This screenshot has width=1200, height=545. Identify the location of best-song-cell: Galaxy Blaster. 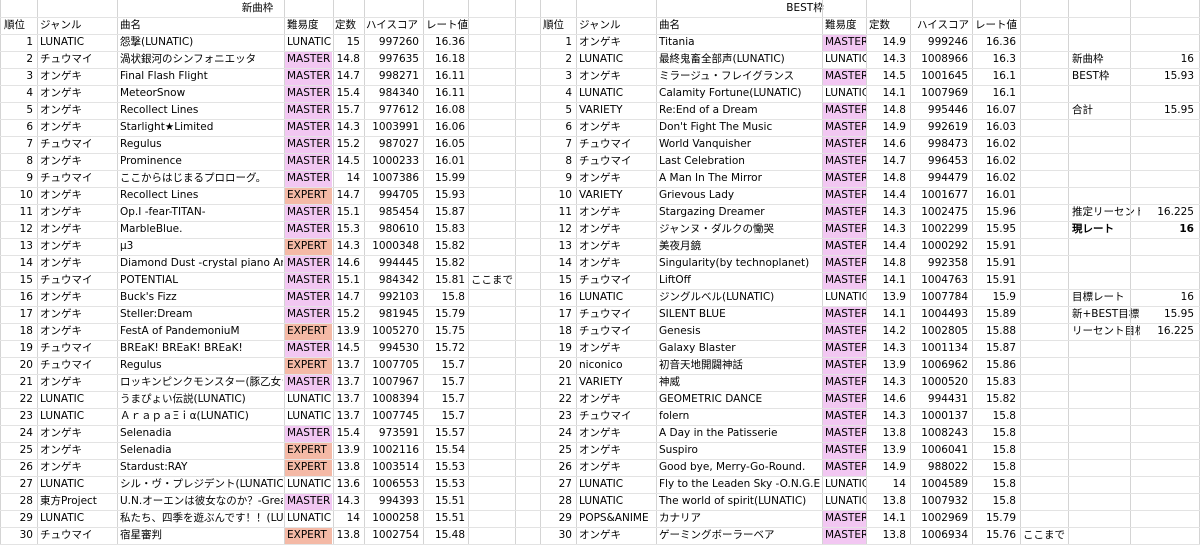
(739, 348).